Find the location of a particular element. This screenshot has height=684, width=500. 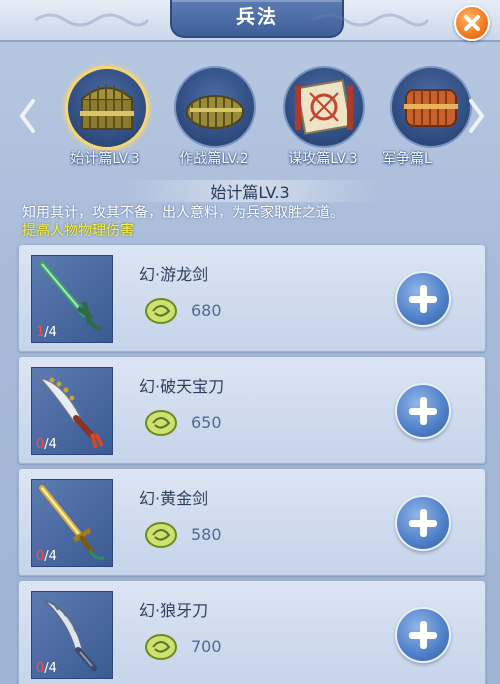

list-item: 0/4 幻·破天宝刀 650 is located at coordinates (252, 410).